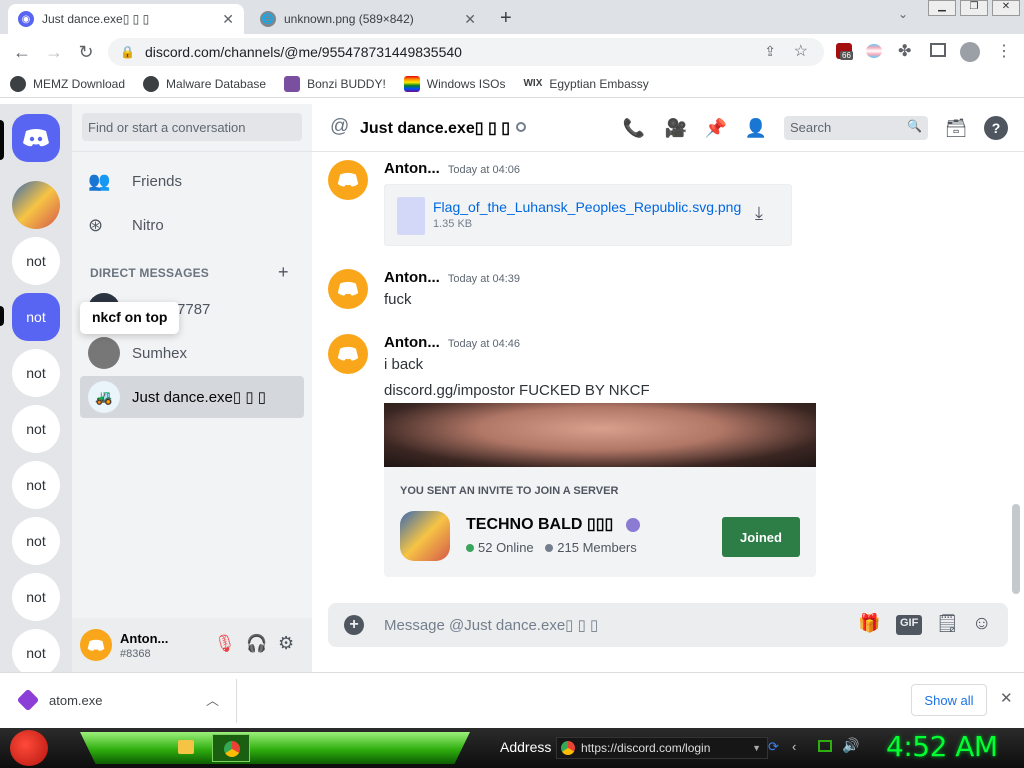 Image resolution: width=1024 pixels, height=768 pixels. Describe the element at coordinates (424, 289) in the screenshot. I see `message: Anton... Today at 04:39 fuck` at that location.